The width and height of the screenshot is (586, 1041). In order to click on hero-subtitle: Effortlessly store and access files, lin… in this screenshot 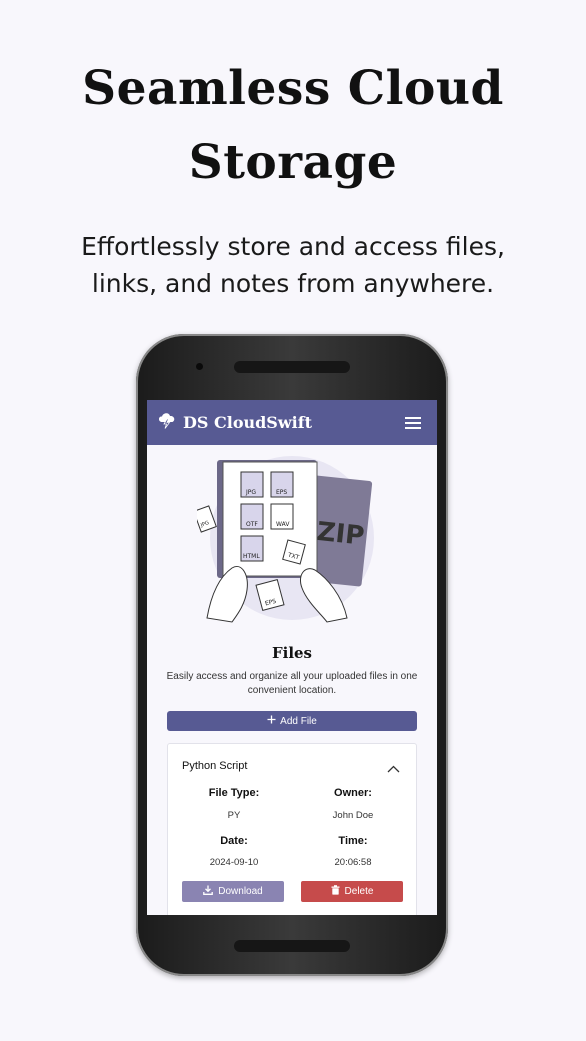, I will do `click(293, 265)`.